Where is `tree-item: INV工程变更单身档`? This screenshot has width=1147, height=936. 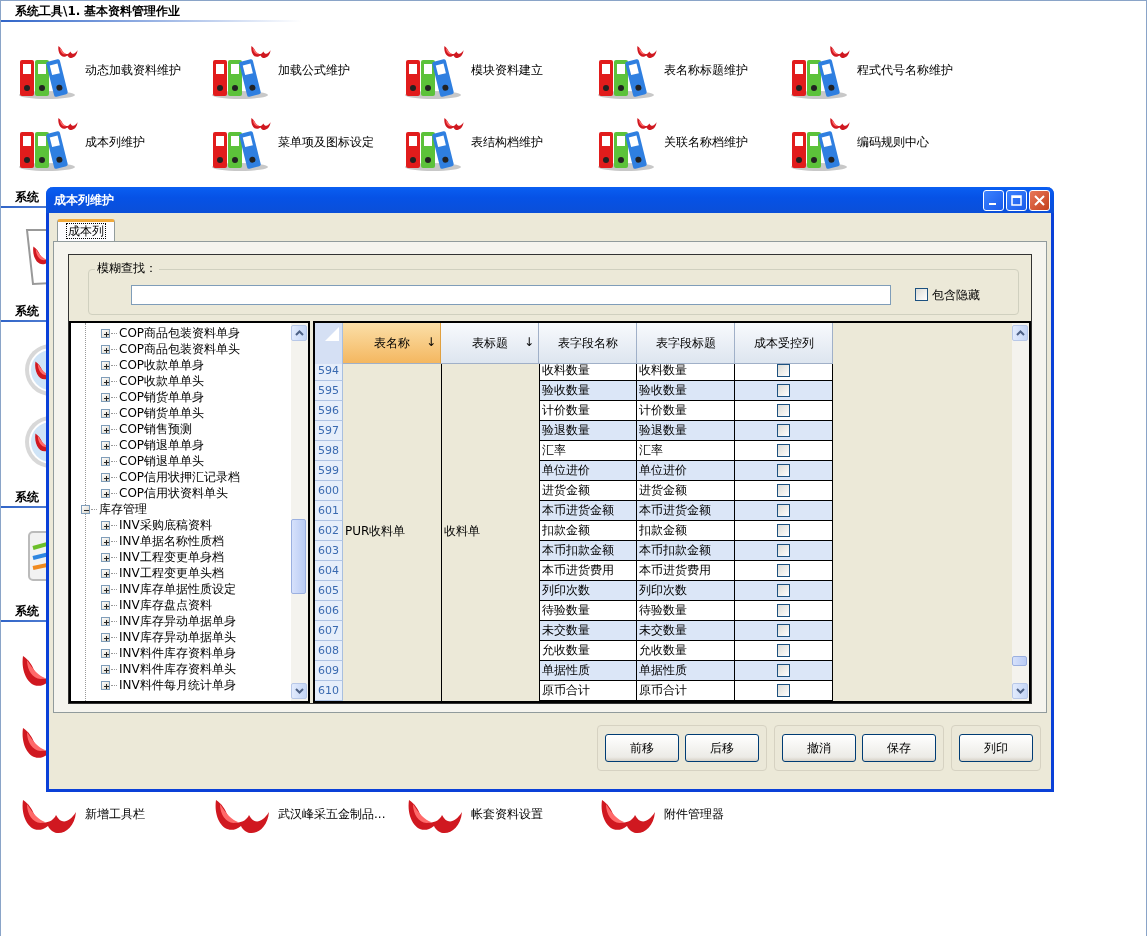
tree-item: INV工程变更单身档 is located at coordinates (171, 557).